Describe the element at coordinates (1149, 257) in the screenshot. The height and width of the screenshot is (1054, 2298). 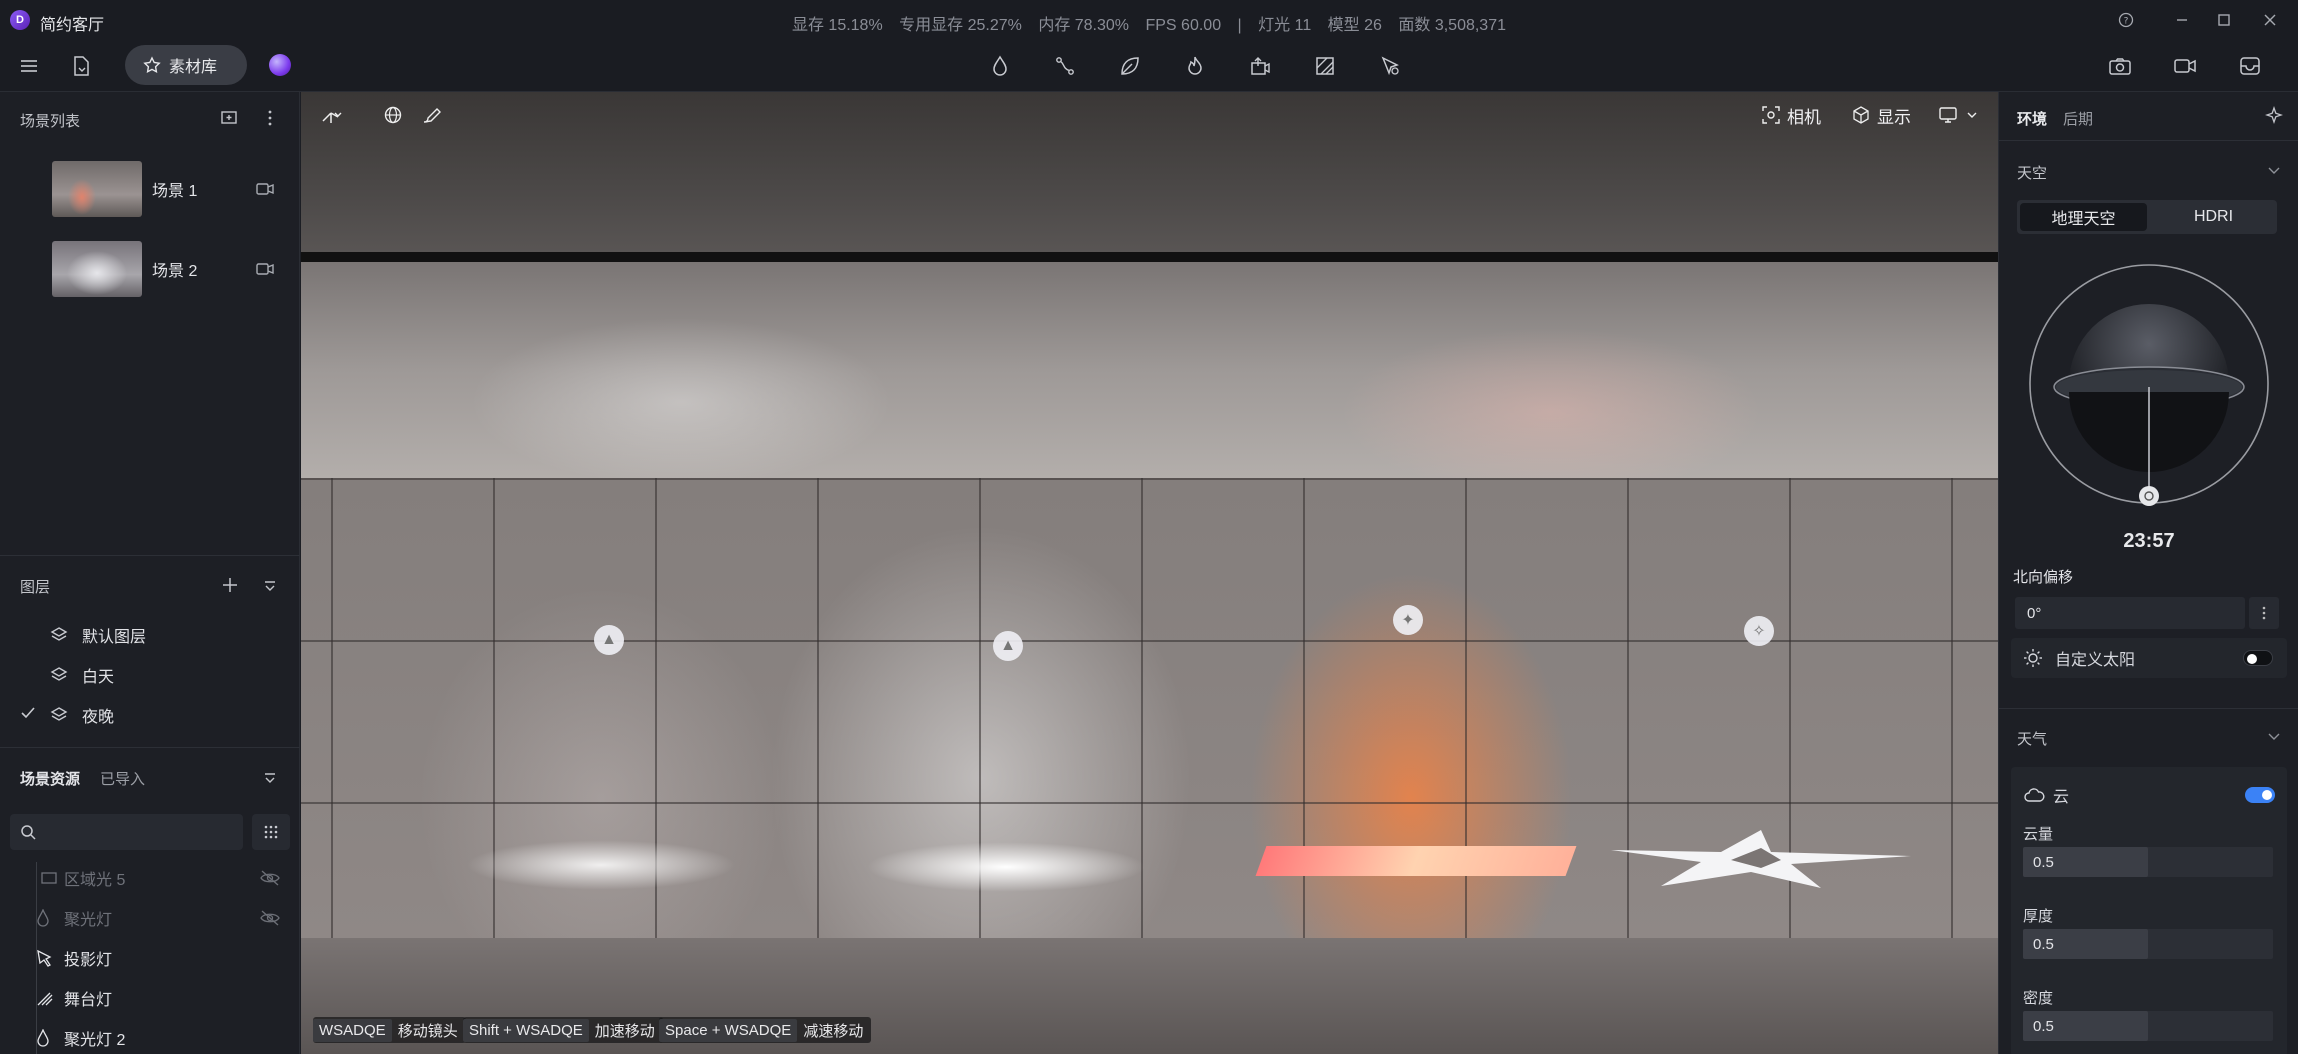
I see `ceiling-beam` at that location.